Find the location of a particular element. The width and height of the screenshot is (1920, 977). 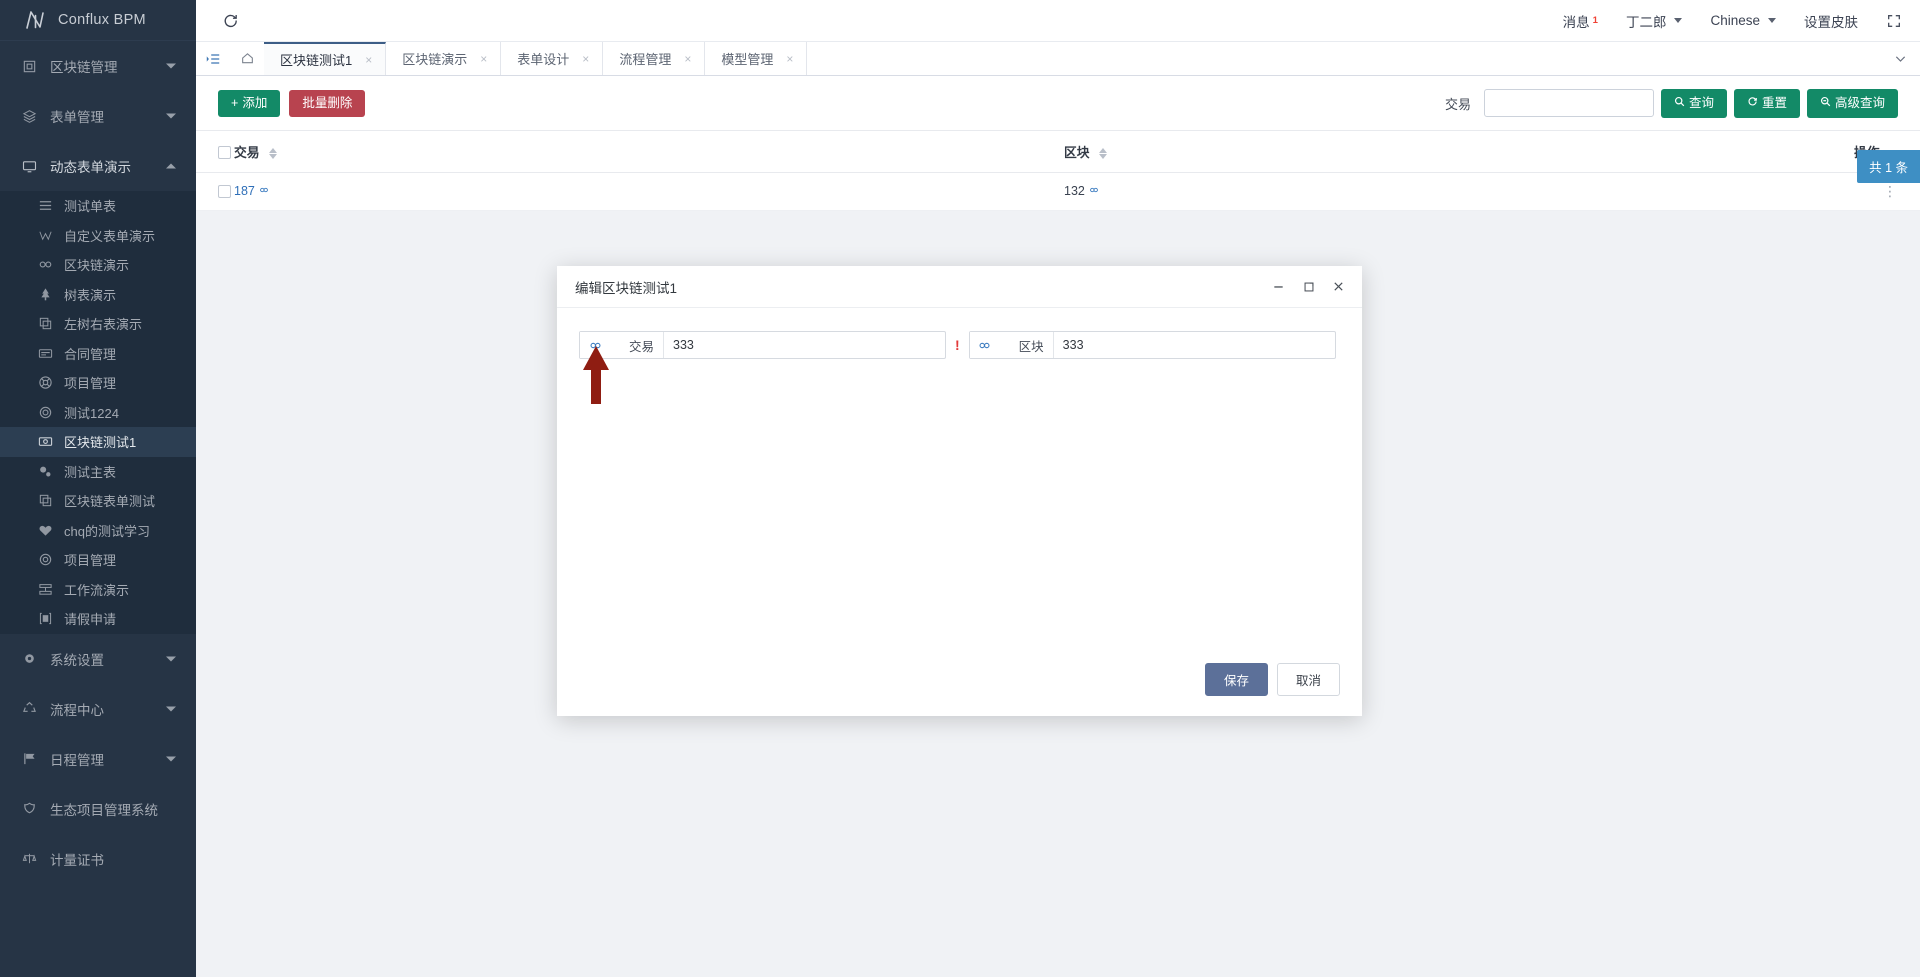

sidebar-group-form: 表单管理 is located at coordinates (98, 116).